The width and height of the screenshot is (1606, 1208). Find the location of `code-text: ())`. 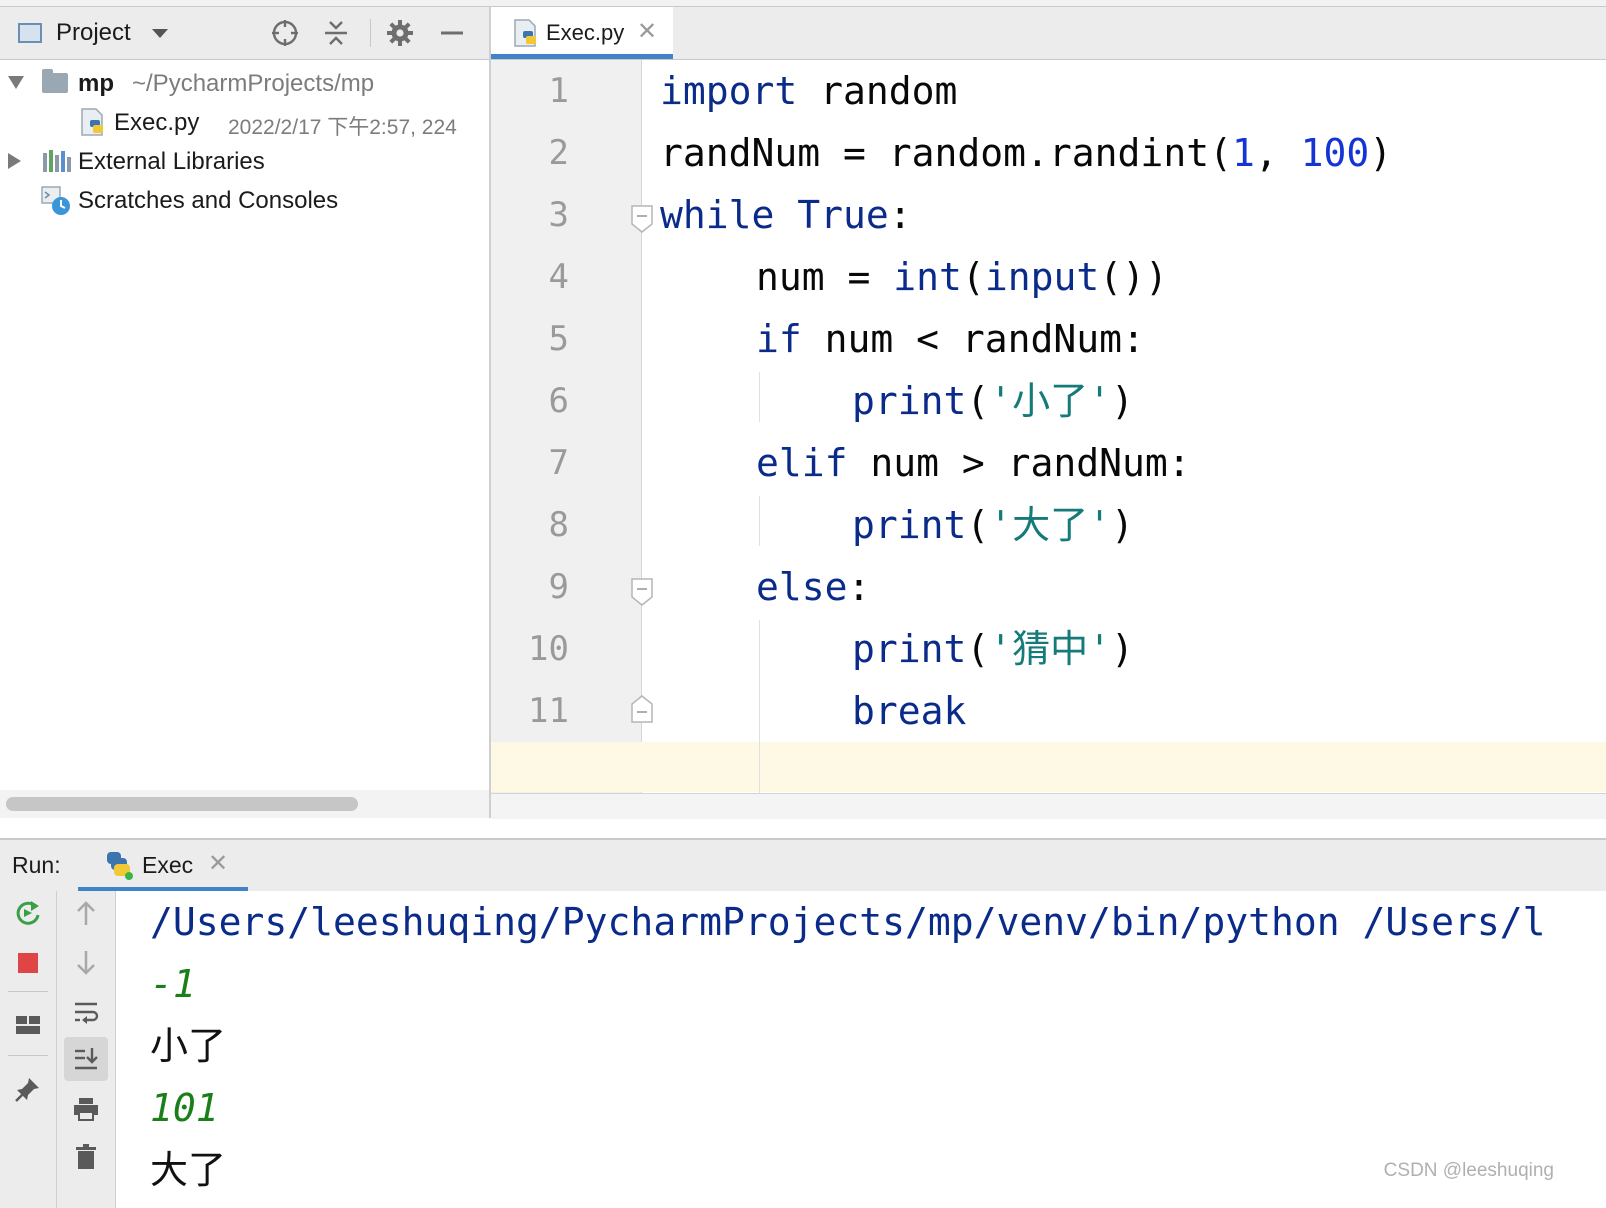

code-text: ()) is located at coordinates (1133, 277).